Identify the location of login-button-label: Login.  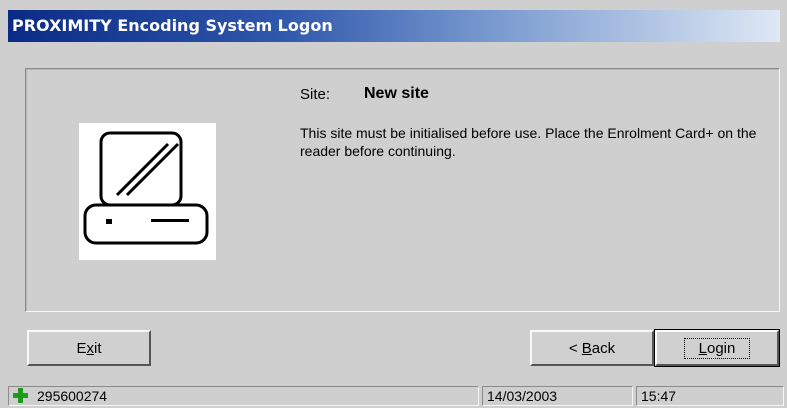
(717, 348).